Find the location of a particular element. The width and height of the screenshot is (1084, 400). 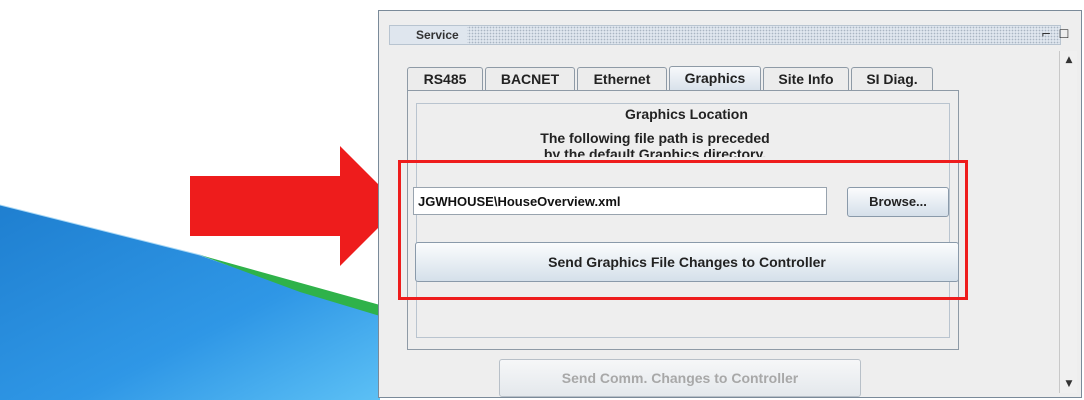

red-arrow-icon is located at coordinates (295, 206).